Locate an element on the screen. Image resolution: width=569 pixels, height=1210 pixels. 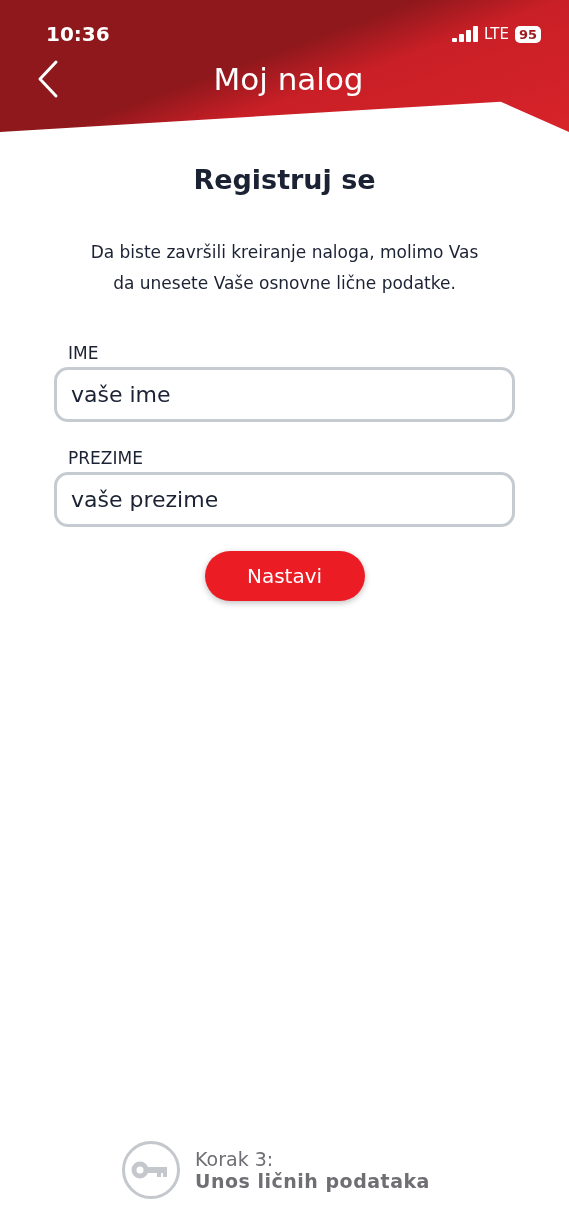
status-time: 10:36 is located at coordinates (78, 34).